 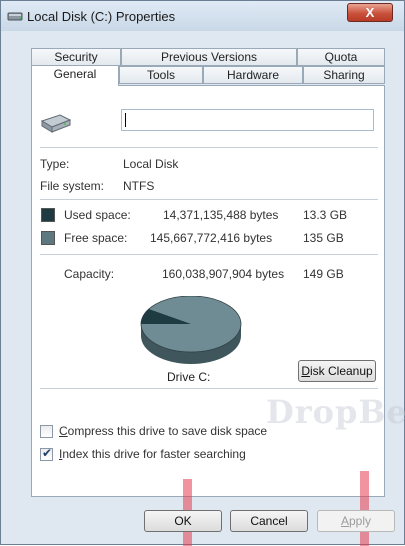 What do you see at coordinates (96, 238) in the screenshot?
I see `free-space-label: Free space:` at bounding box center [96, 238].